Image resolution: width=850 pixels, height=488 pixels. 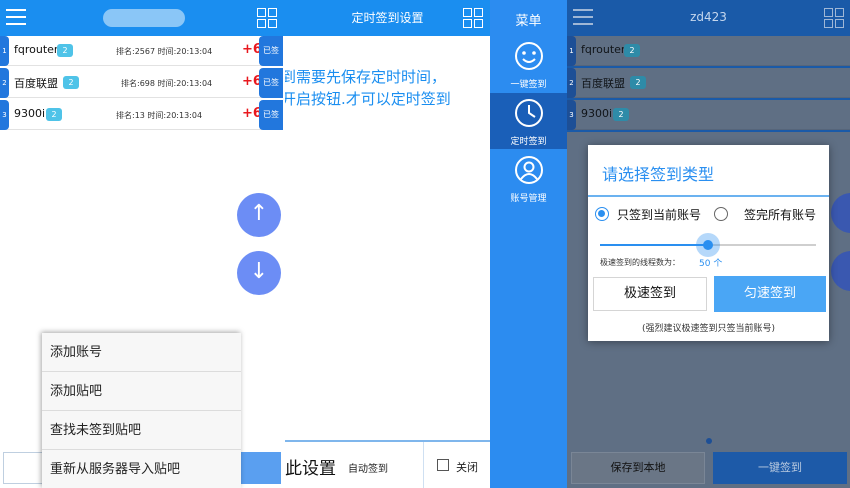 What do you see at coordinates (528, 85) in the screenshot?
I see `menu-item-label: 一键签到` at bounding box center [528, 85].